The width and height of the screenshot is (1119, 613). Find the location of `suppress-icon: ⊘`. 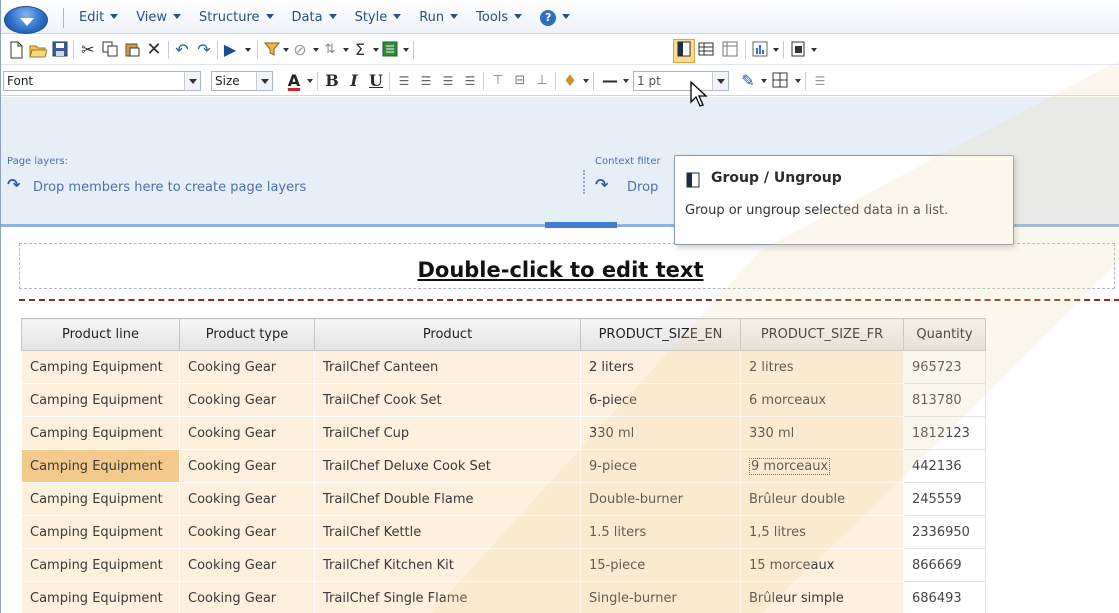

suppress-icon: ⊘ is located at coordinates (300, 50).